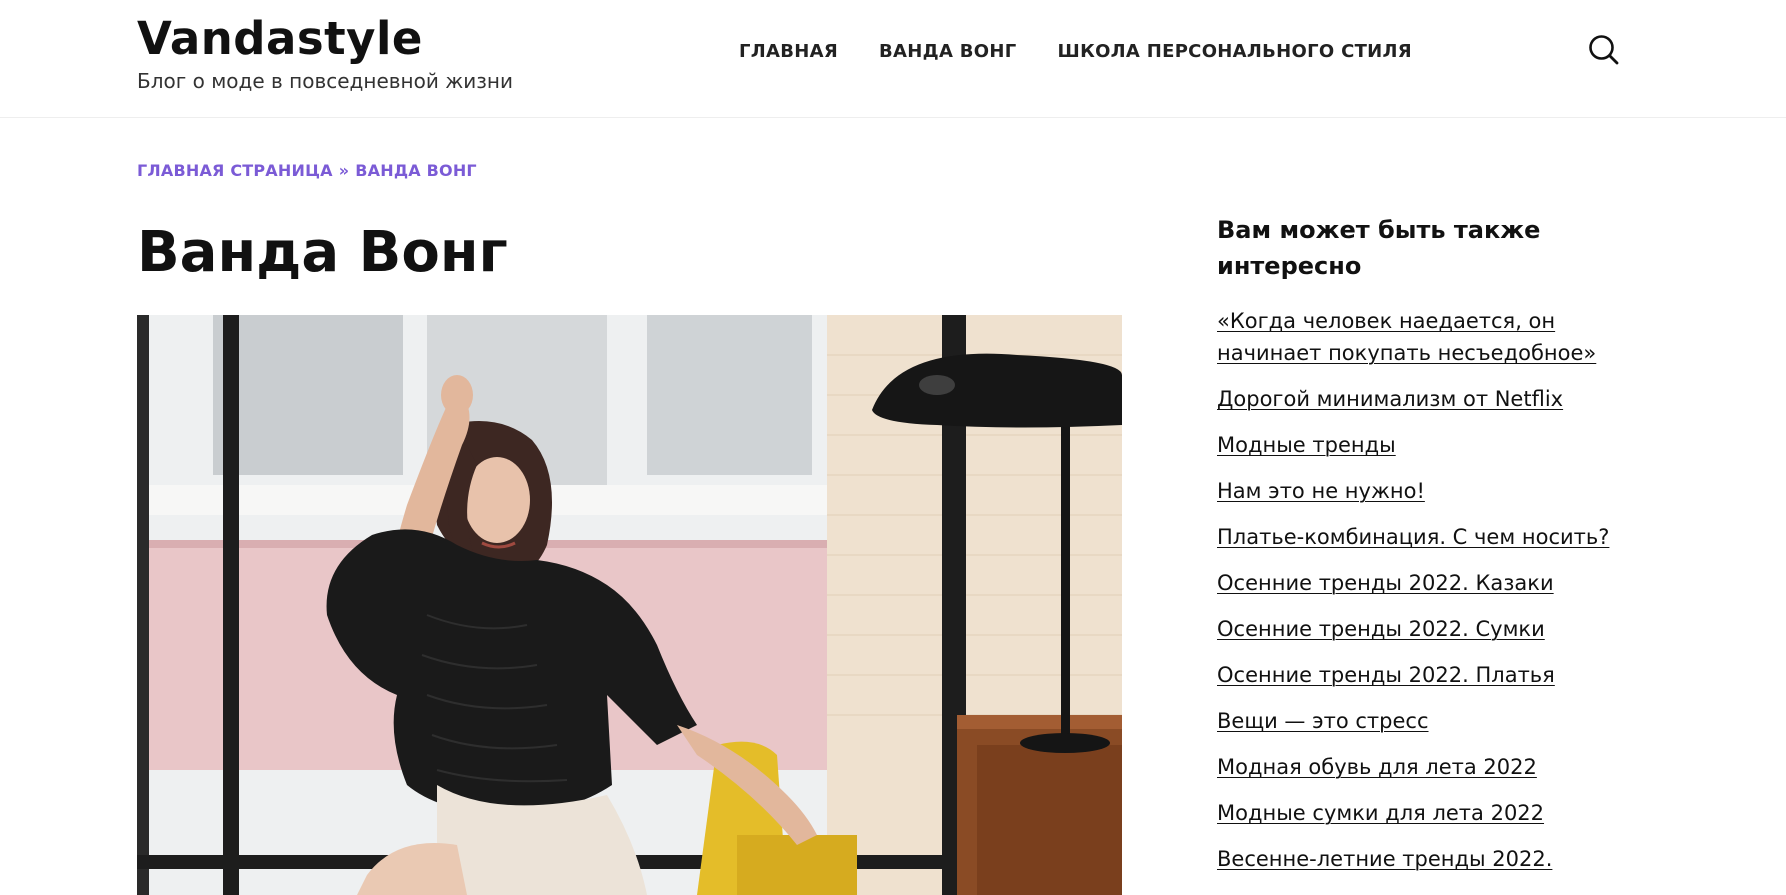  Describe the element at coordinates (325, 81) in the screenshot. I see `site-tagline: Блог о моде в повседневной жизни` at that location.